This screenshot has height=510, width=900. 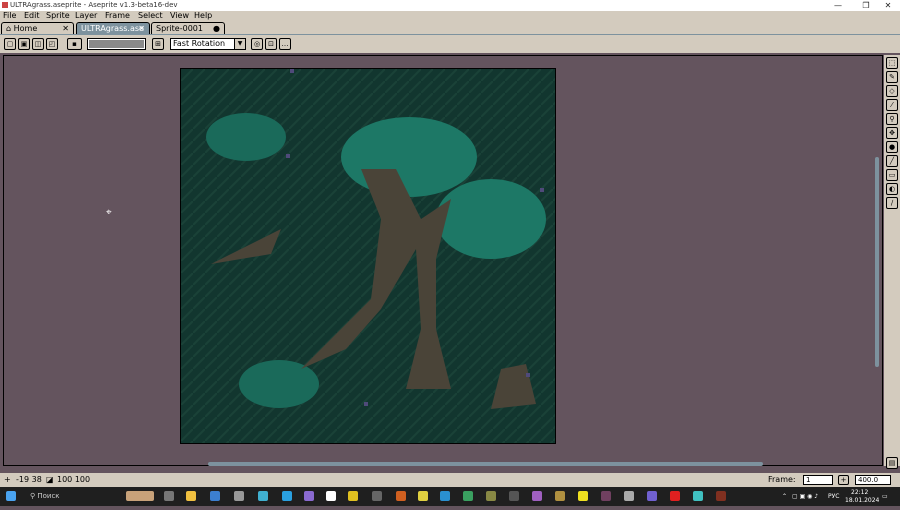 What do you see at coordinates (52, 44) in the screenshot?
I see `selection-intersect-icon: ◰` at bounding box center [52, 44].